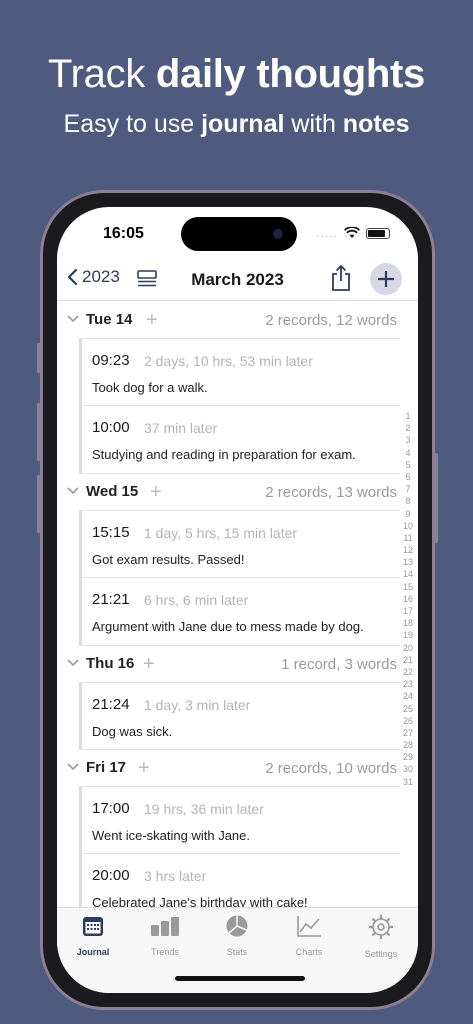 Image resolution: width=473 pixels, height=1024 pixels. I want to click on entry-row: 21:24 1 day, 3 min later Dog was sick., so click(239, 716).